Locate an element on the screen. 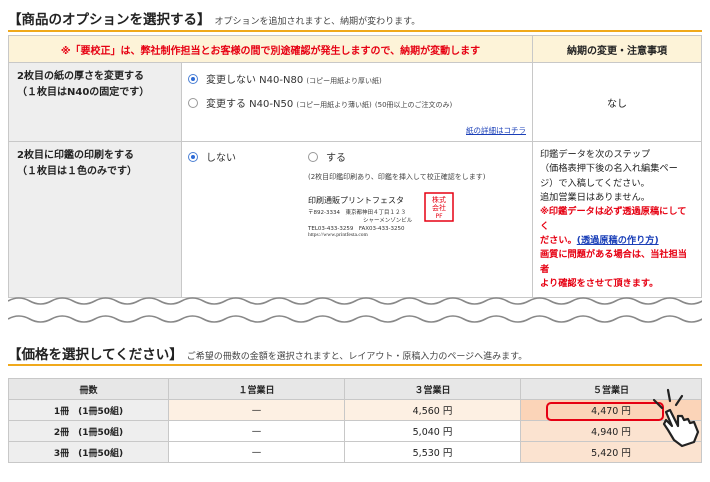 The height and width of the screenshot is (482, 710). price-row-qty: 3冊 (1冊50組) is located at coordinates (88, 452).